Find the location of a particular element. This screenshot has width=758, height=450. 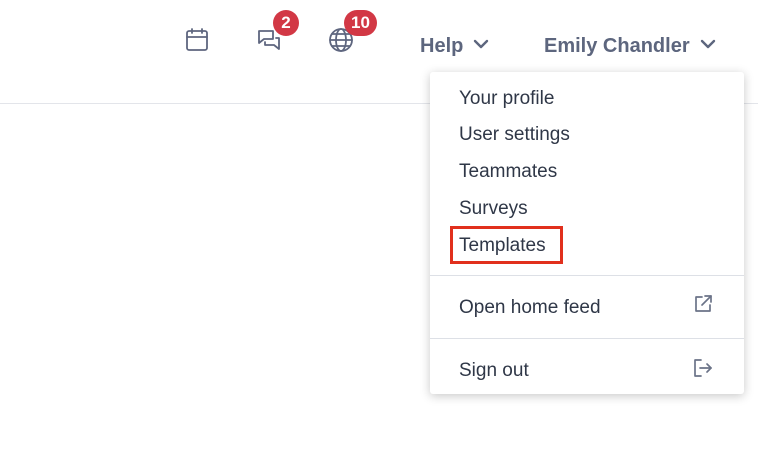

menu-item-surveys: Surveys is located at coordinates (493, 209).